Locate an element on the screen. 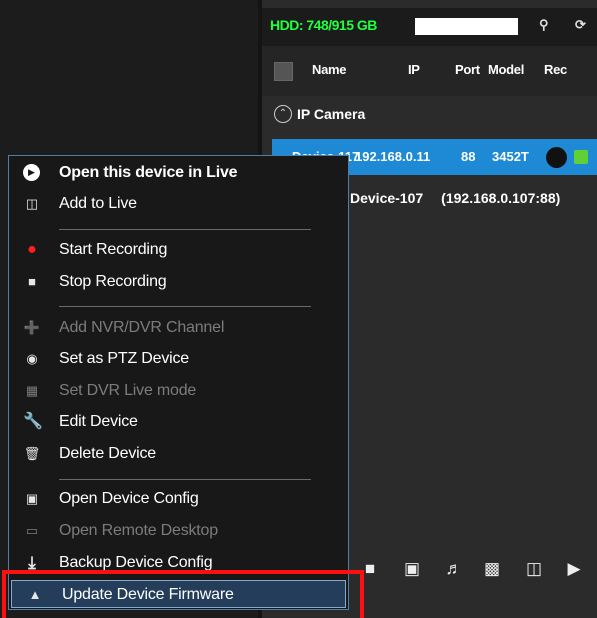 The height and width of the screenshot is (618, 597). menu-item-label: Open Device Config is located at coordinates (129, 498).